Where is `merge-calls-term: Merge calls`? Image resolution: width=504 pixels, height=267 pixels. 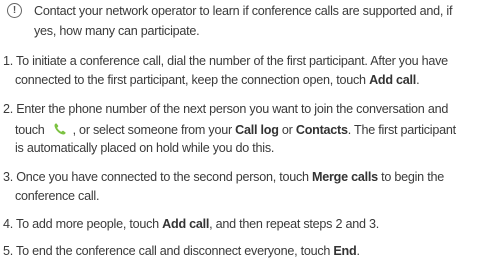
merge-calls-term: Merge calls is located at coordinates (345, 177).